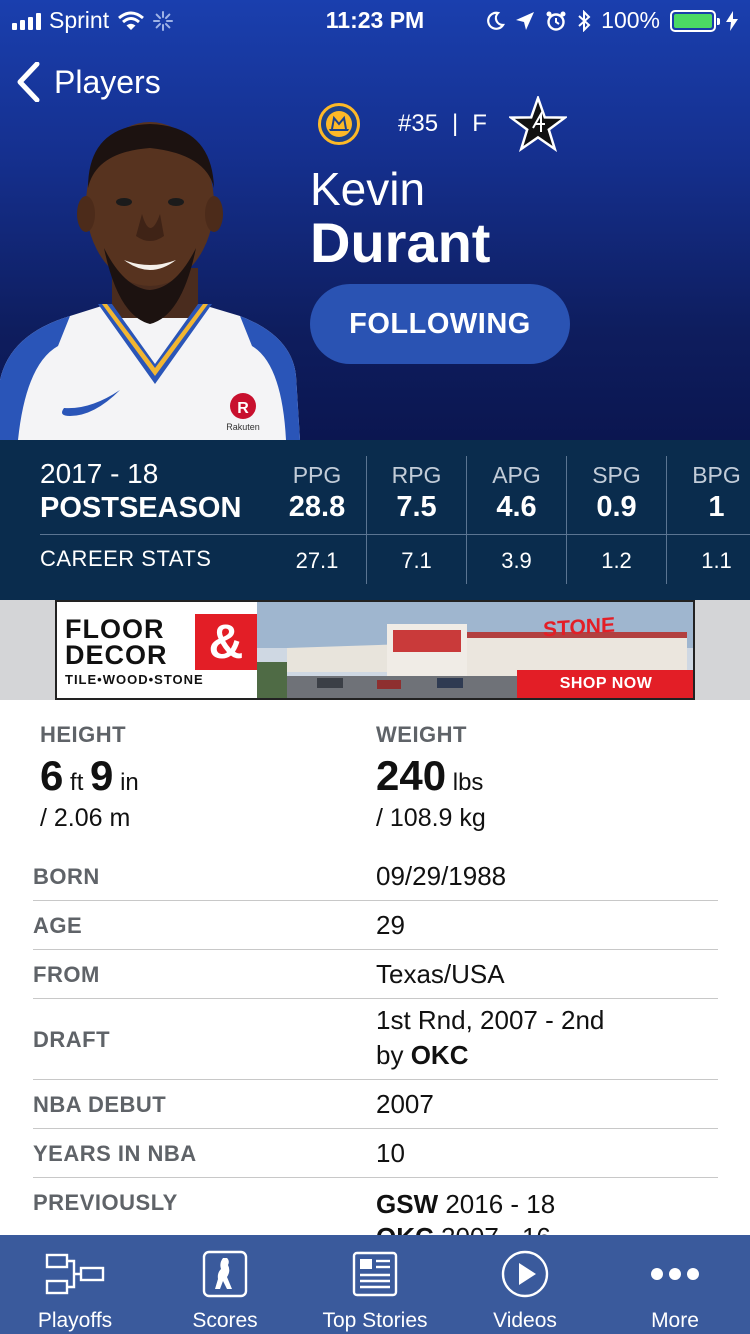 This screenshot has height=1334, width=750. Describe the element at coordinates (431, 818) in the screenshot. I see `weight-metric: / 108.9 kg` at that location.